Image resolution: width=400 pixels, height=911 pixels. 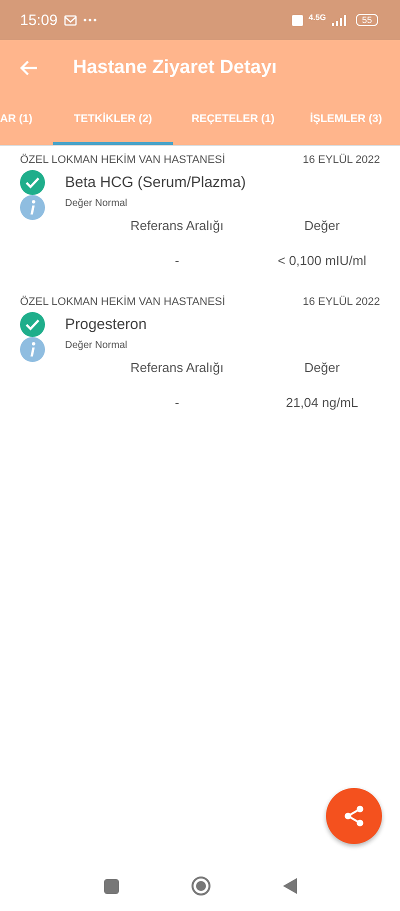 What do you see at coordinates (317, 17) in the screenshot?
I see `network-type: 4.5G` at bounding box center [317, 17].